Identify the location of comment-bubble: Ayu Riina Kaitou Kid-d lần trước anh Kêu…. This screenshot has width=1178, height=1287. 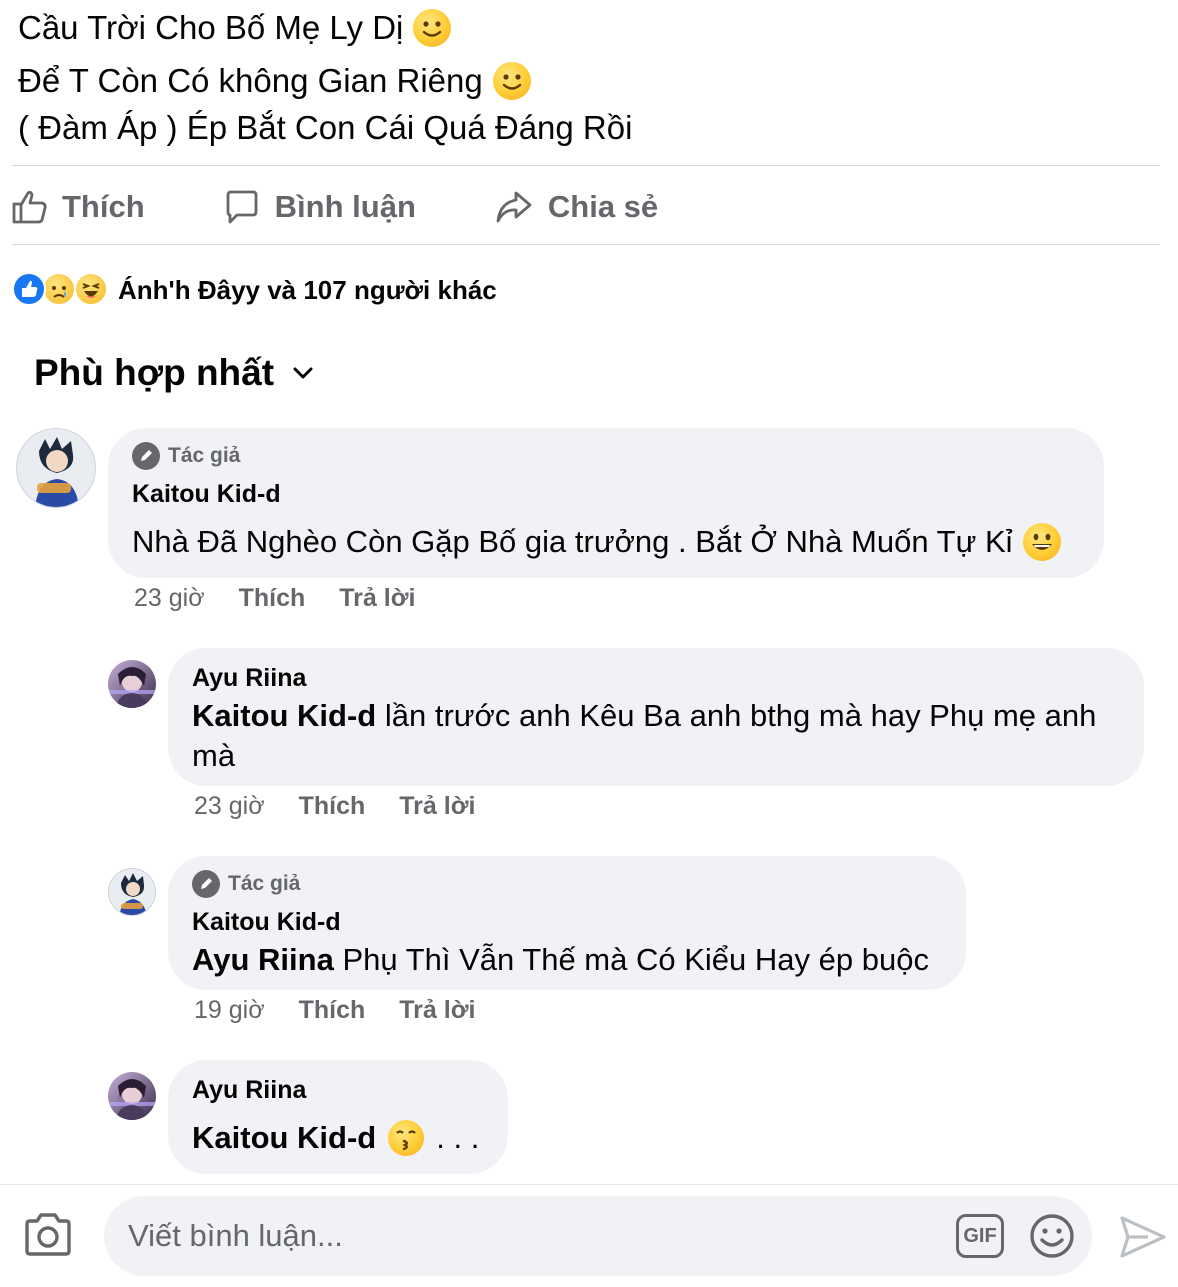
(656, 717).